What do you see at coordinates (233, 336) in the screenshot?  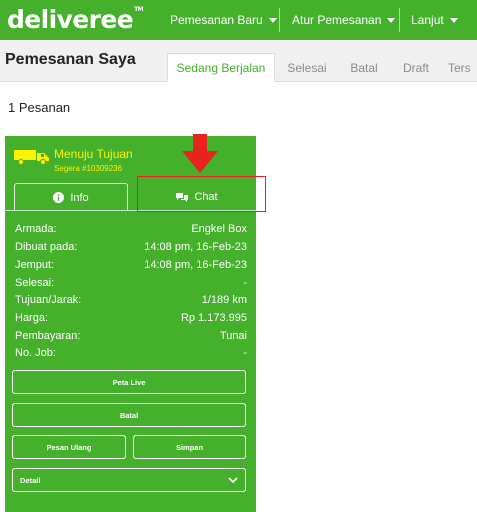 I see `detail-value: Tunai` at bounding box center [233, 336].